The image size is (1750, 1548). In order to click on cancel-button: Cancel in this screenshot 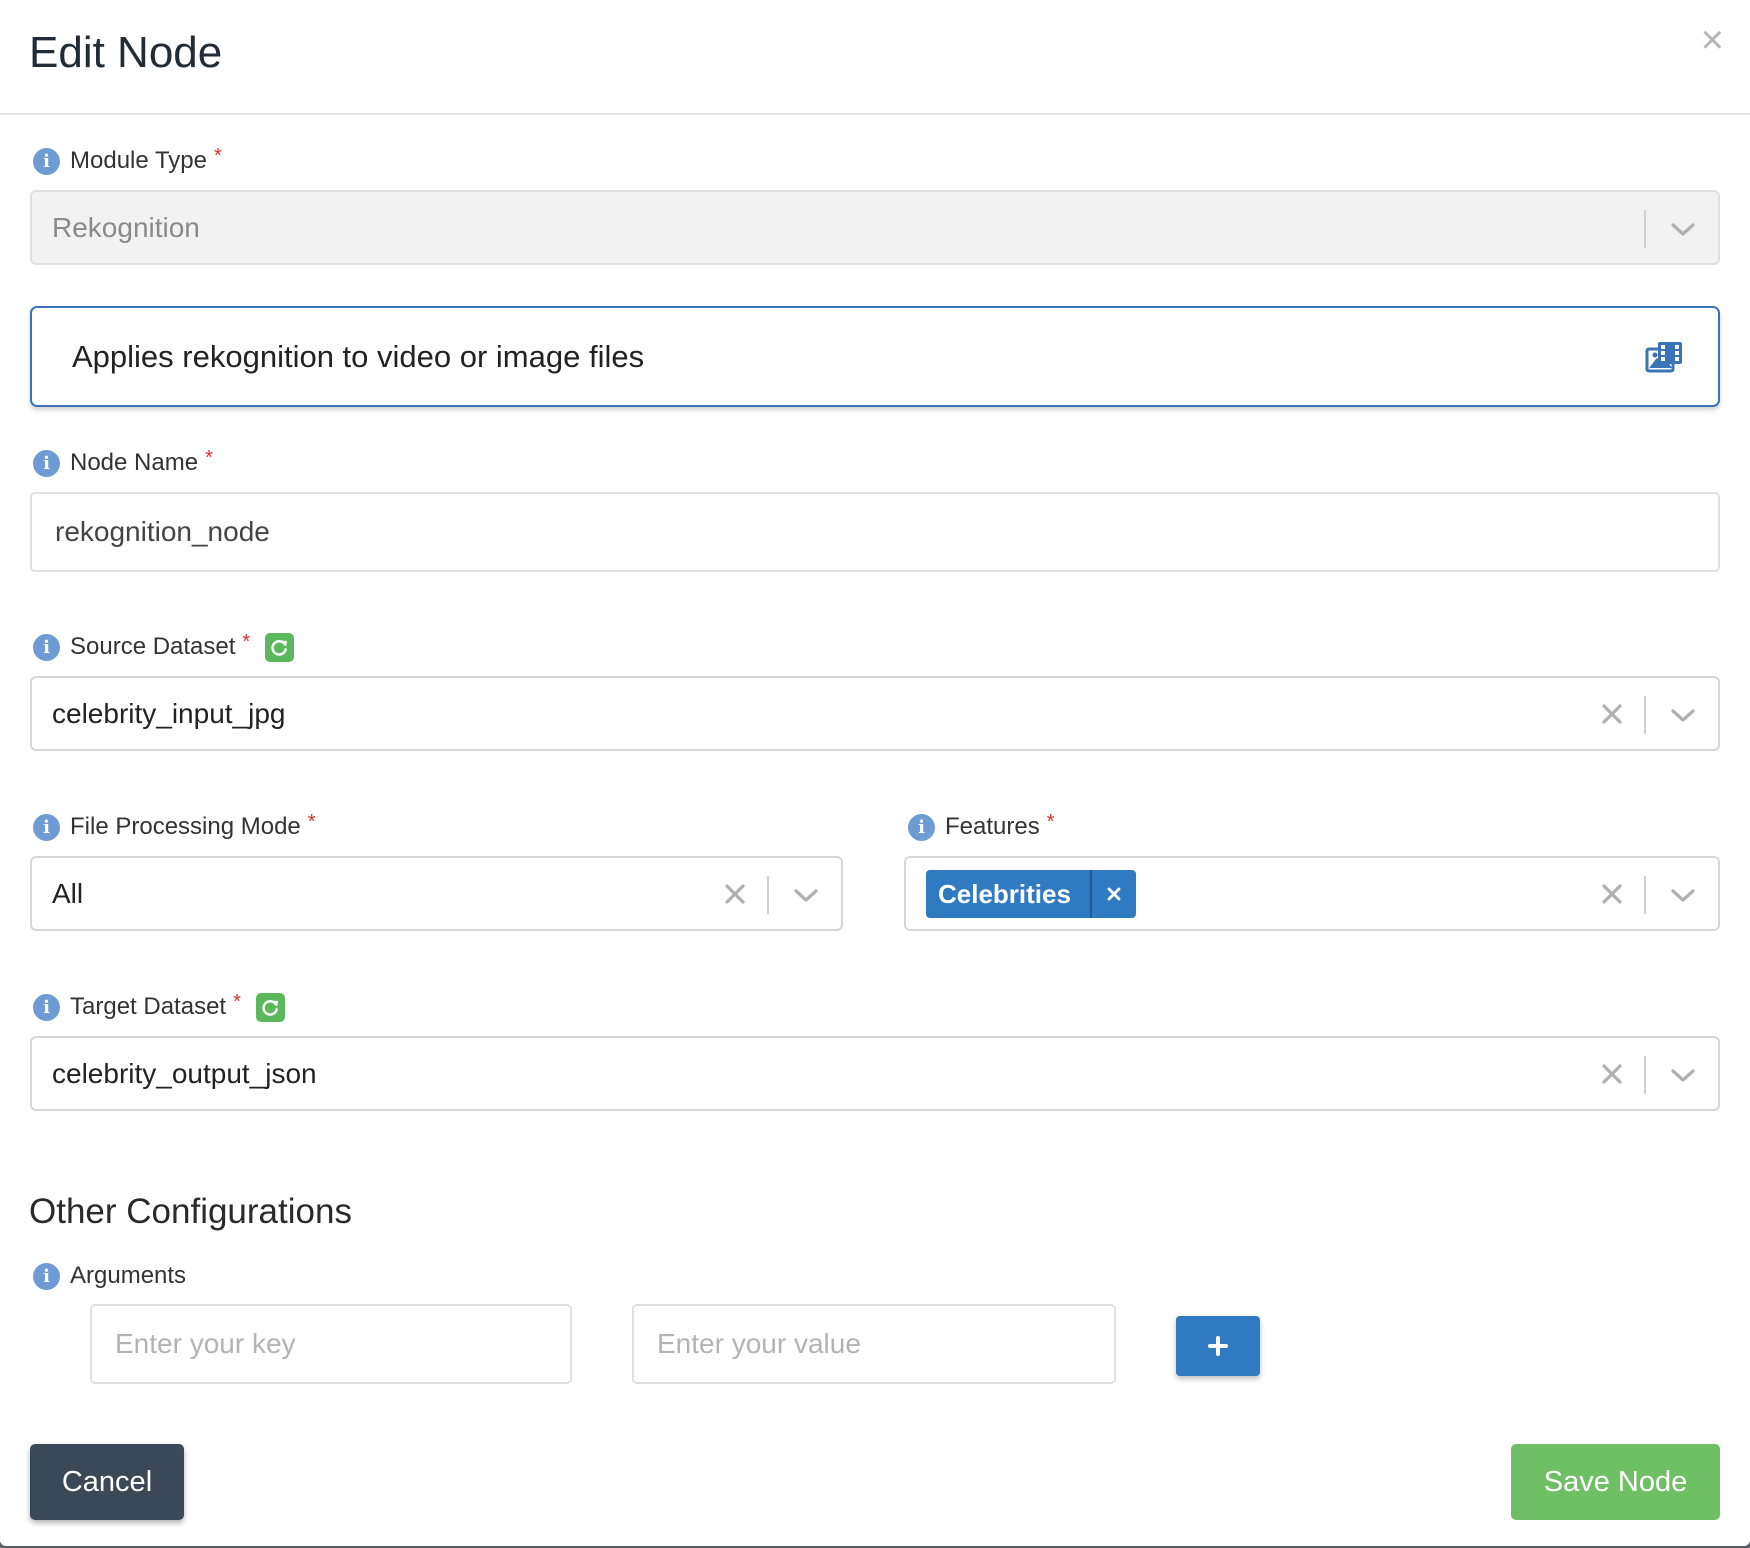, I will do `click(107, 1482)`.